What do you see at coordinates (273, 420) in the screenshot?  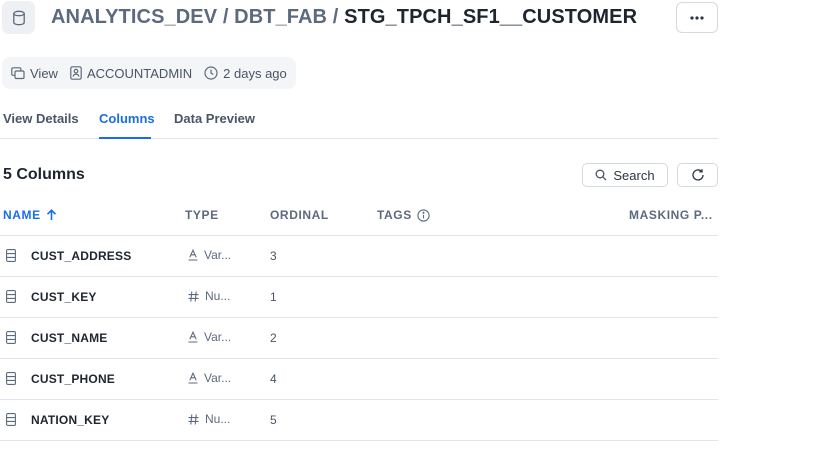 I see `column-ordinal: 5` at bounding box center [273, 420].